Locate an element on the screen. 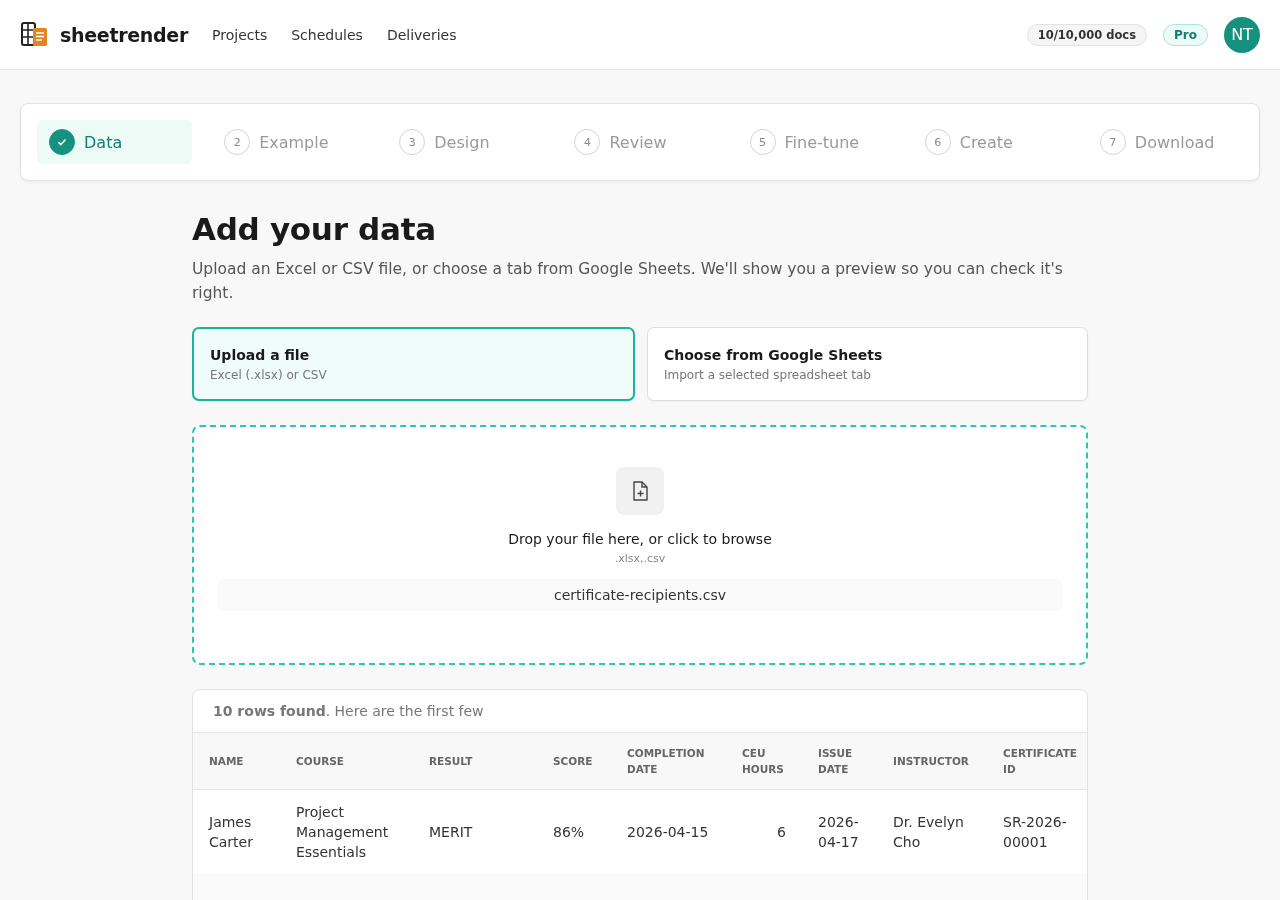  column-header: ISSUE DATE is located at coordinates (839, 761).